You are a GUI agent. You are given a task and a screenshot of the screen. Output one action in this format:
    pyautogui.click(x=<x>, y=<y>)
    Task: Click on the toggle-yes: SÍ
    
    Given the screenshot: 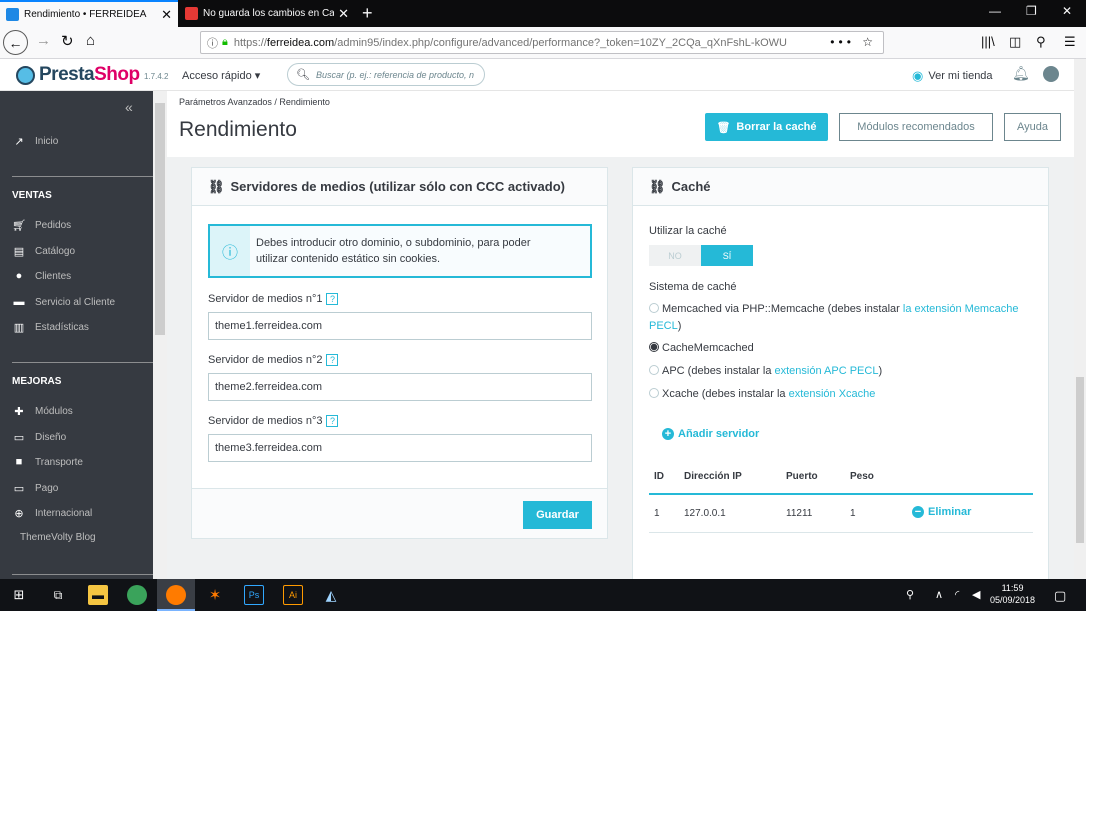 What is the action you would take?
    pyautogui.click(x=727, y=255)
    